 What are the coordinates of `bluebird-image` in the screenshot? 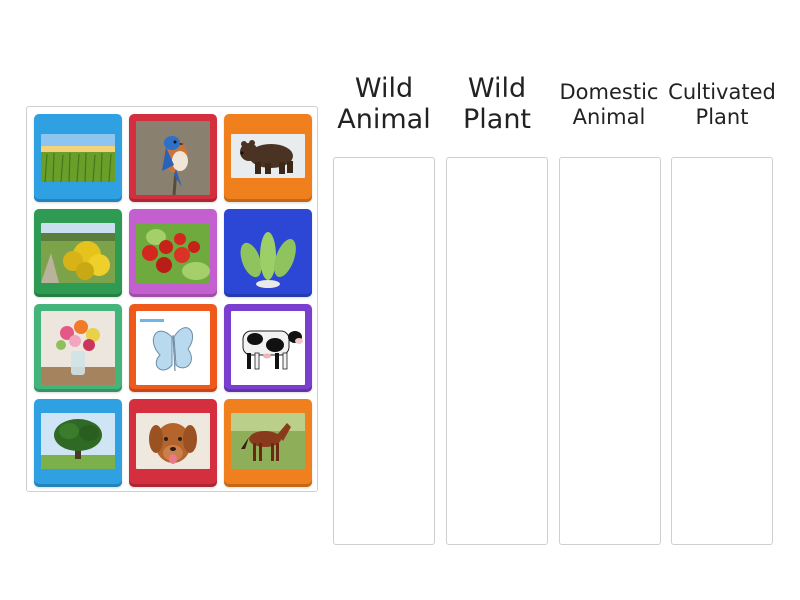 It's located at (173, 158).